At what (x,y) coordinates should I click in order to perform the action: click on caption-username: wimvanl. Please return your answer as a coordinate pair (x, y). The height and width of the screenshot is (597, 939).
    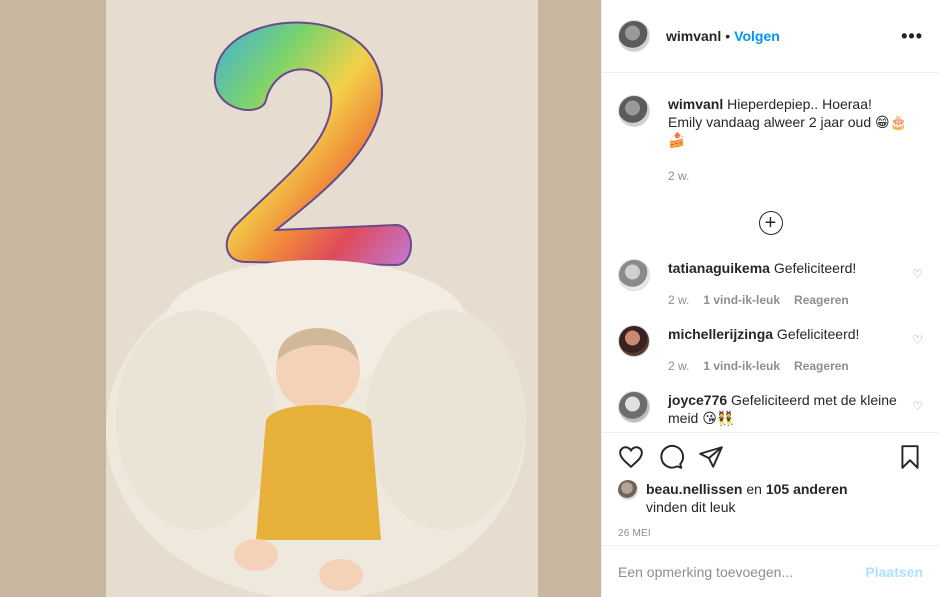
    Looking at the image, I should click on (695, 104).